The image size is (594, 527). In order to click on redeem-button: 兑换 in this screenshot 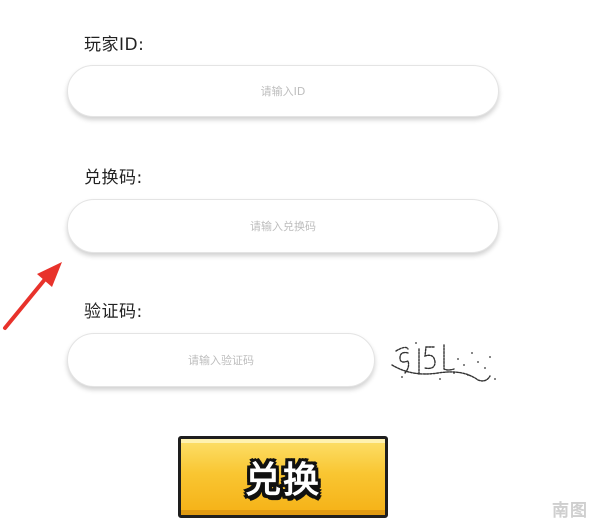, I will do `click(283, 477)`.